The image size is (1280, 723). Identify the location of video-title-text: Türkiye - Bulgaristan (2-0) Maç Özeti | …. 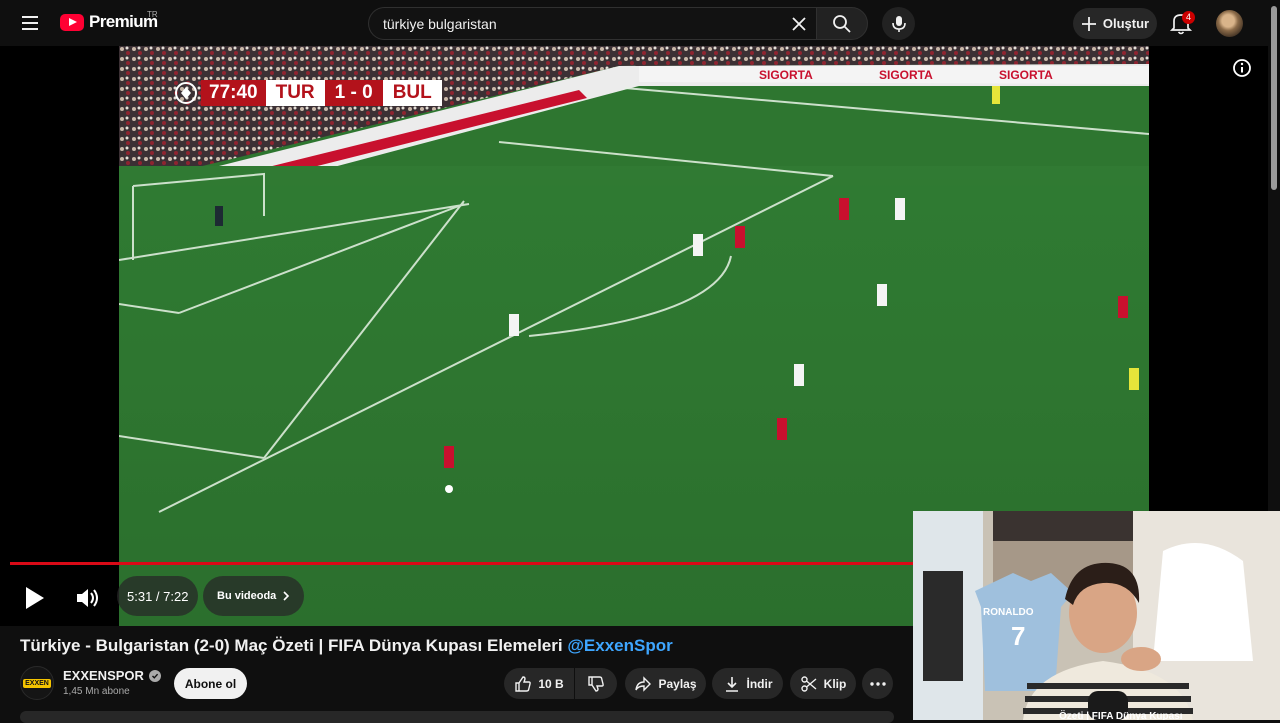
(294, 645).